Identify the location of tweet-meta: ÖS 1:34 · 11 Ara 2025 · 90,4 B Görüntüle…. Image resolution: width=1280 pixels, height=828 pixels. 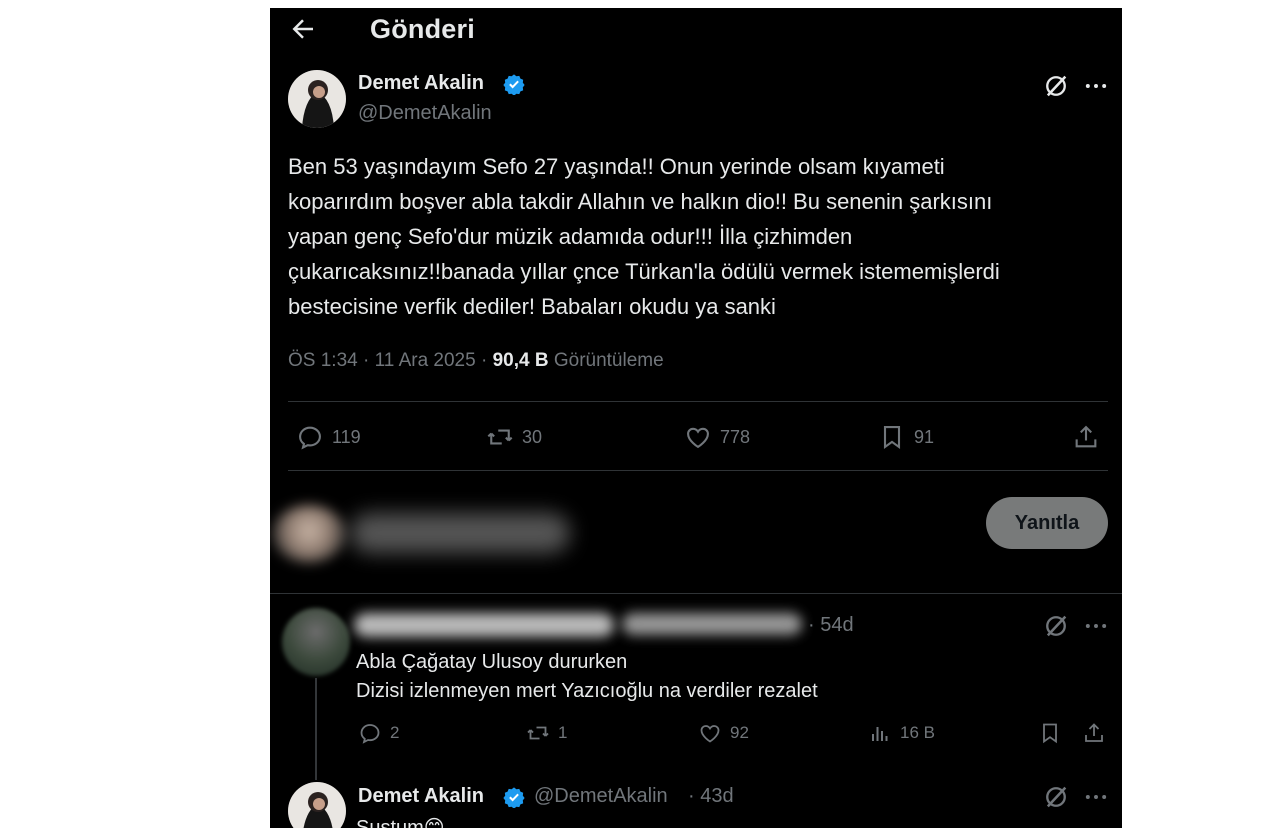
(476, 360).